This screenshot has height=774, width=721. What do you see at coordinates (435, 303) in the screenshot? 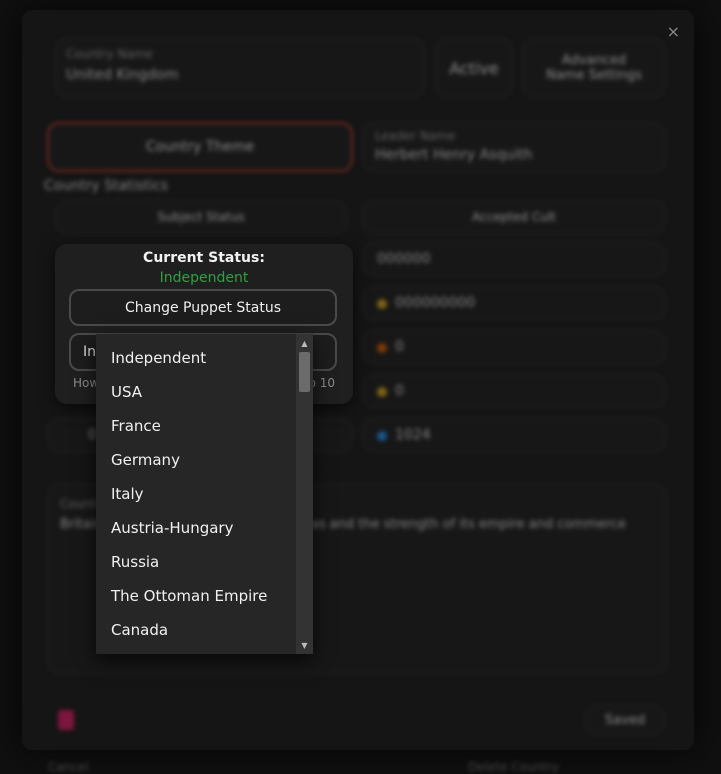
I see `stat-value: 000000000` at bounding box center [435, 303].